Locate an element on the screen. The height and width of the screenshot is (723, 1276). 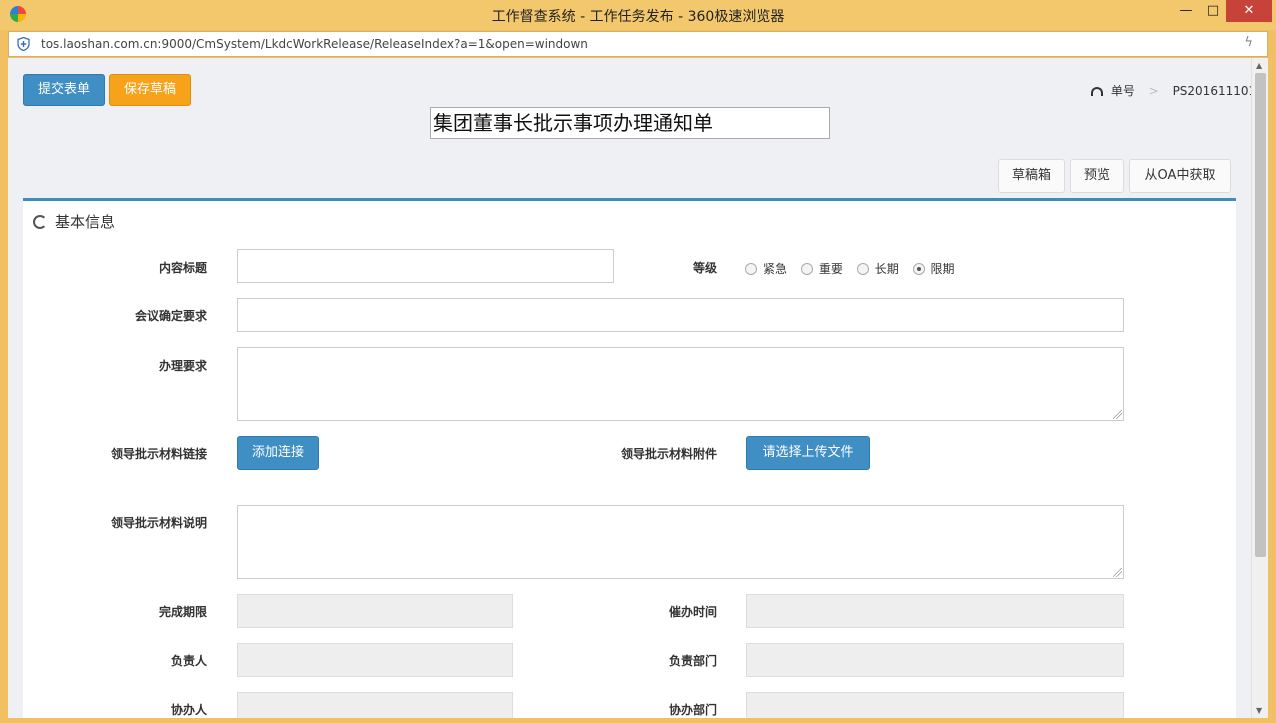
shield-icon is located at coordinates (23, 44).